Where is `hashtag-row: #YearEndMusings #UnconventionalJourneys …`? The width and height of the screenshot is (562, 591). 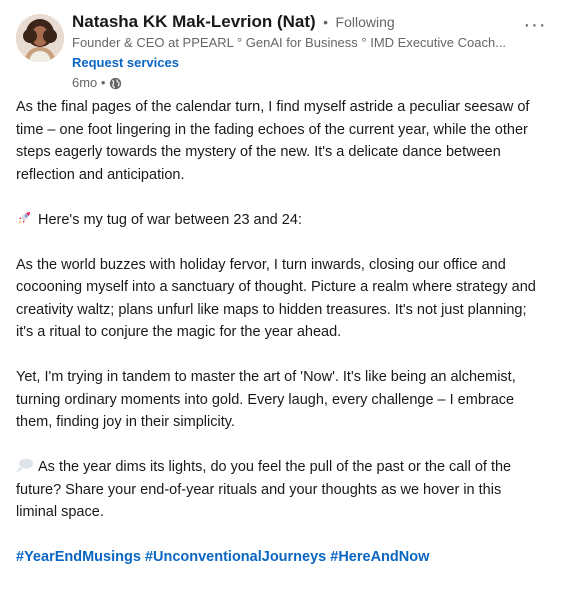
hashtag-row: #YearEndMusings #UnconventionalJourneys … is located at coordinates (281, 557).